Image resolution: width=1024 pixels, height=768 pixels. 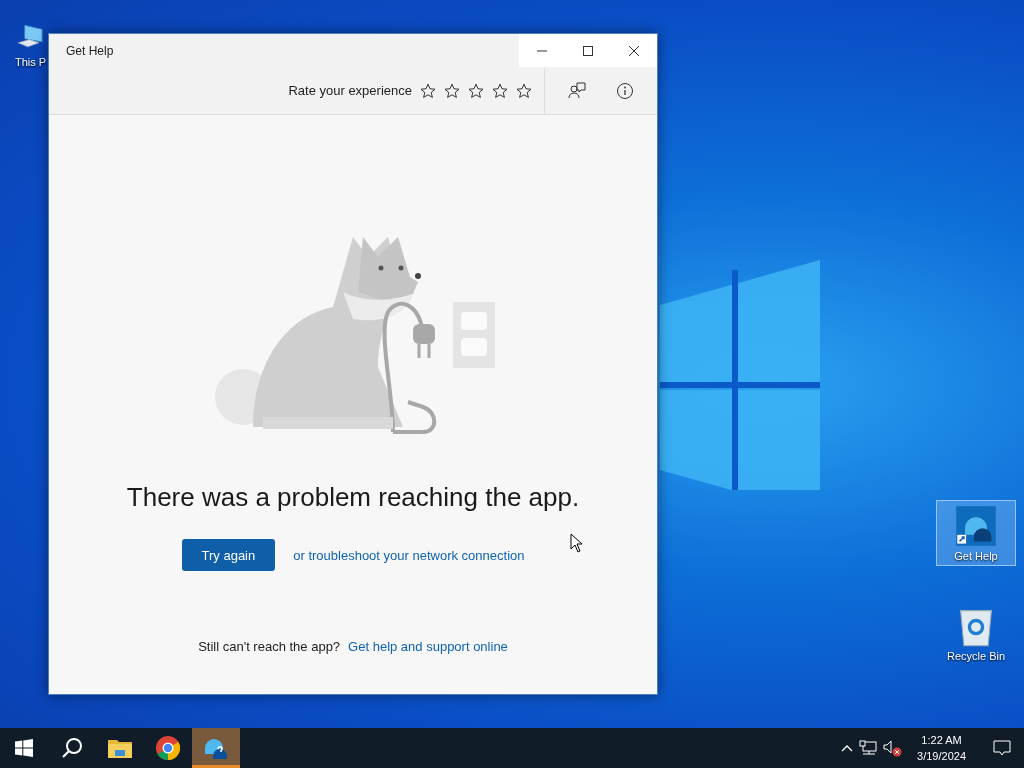 I want to click on mouse-cursor-icon, so click(x=576, y=543).